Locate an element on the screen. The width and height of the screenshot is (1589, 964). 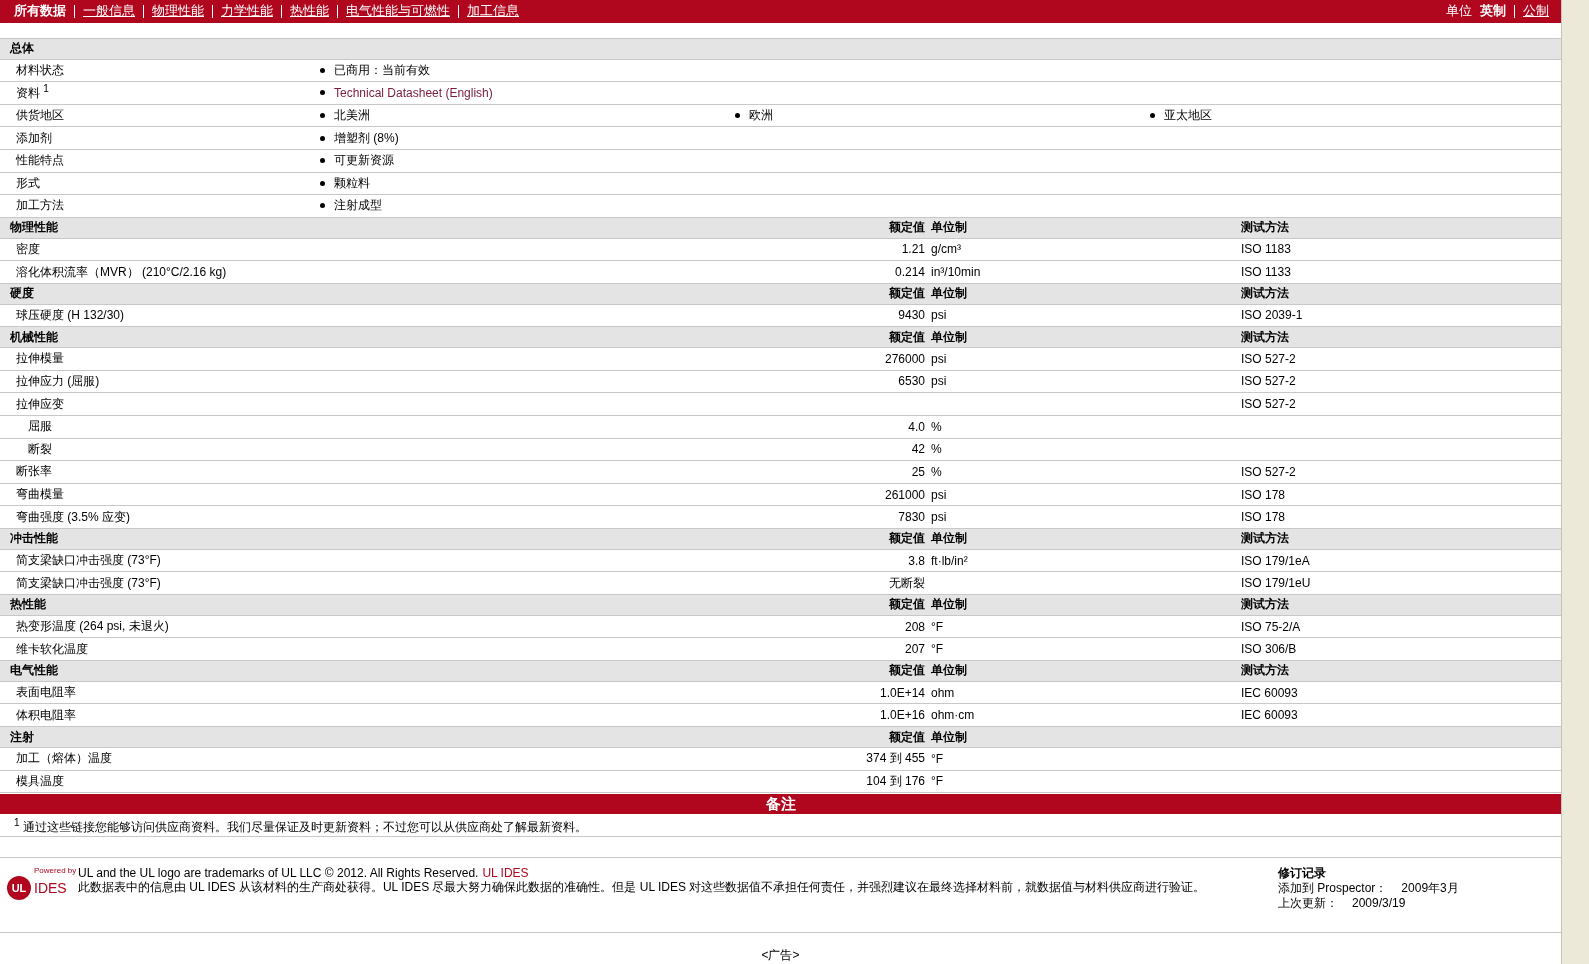
property-label: 弯曲模量 is located at coordinates (40, 495).